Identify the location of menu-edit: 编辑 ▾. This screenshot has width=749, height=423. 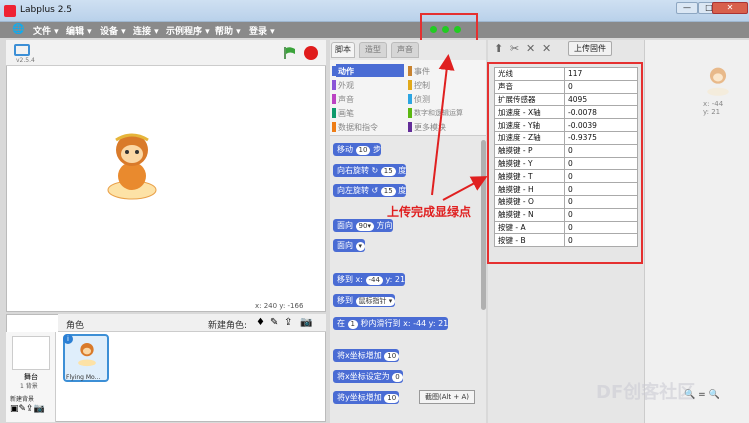
(79, 30).